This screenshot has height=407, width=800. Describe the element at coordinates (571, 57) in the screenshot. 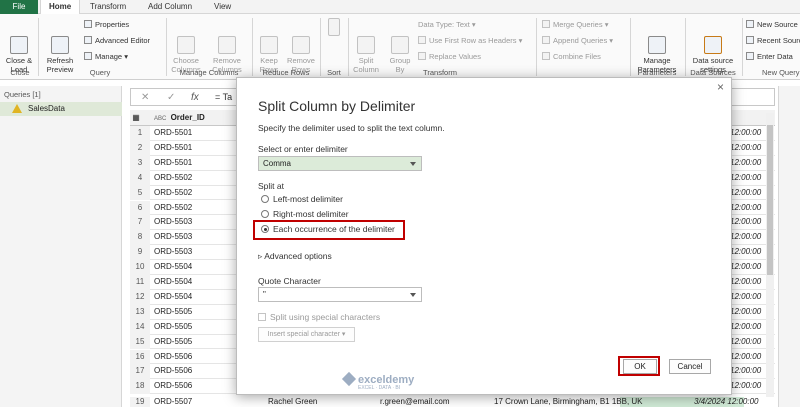

I see `combine-files-button: Combine Files` at that location.